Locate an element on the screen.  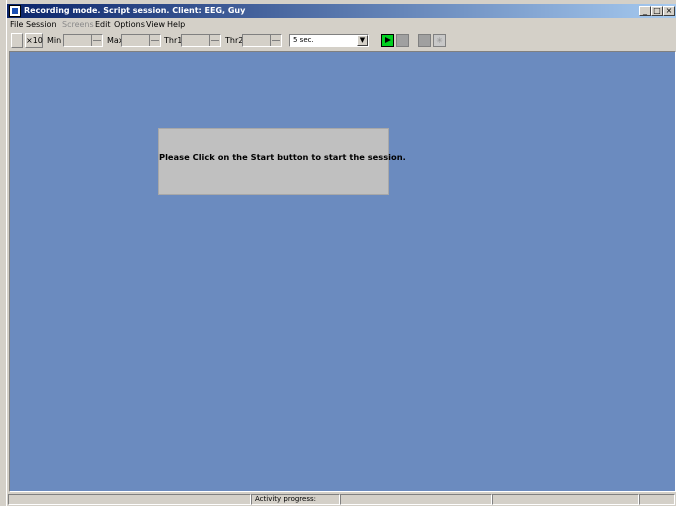
maximize-button: □ is located at coordinates (657, 11).